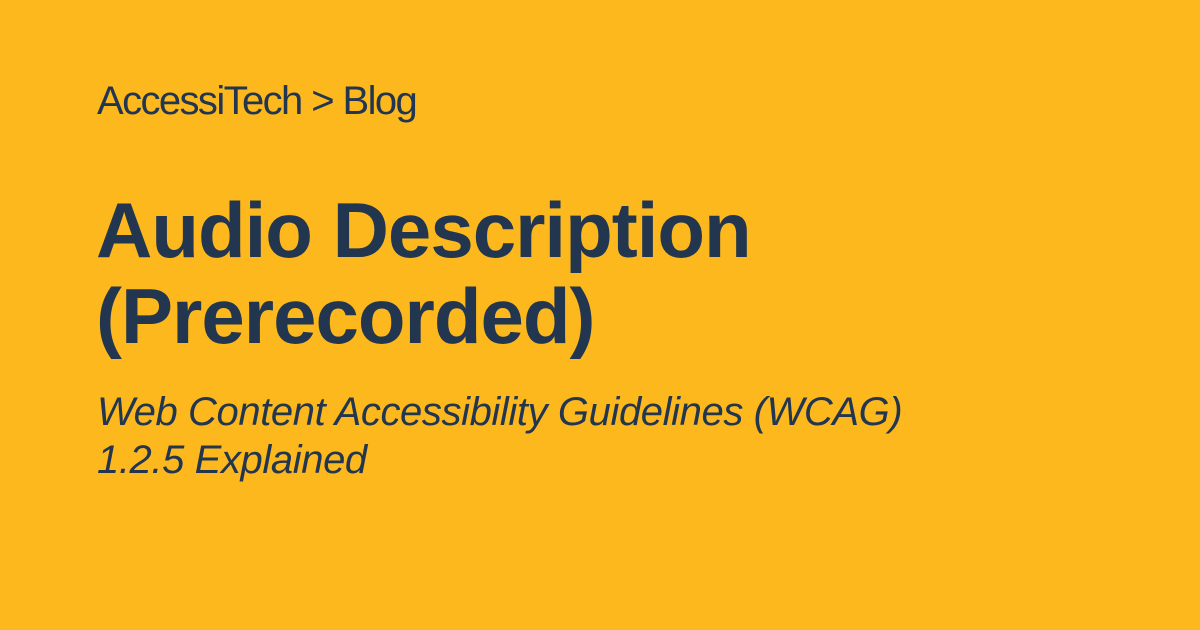  What do you see at coordinates (424, 230) in the screenshot?
I see `page-title-line-1: Audio Description` at bounding box center [424, 230].